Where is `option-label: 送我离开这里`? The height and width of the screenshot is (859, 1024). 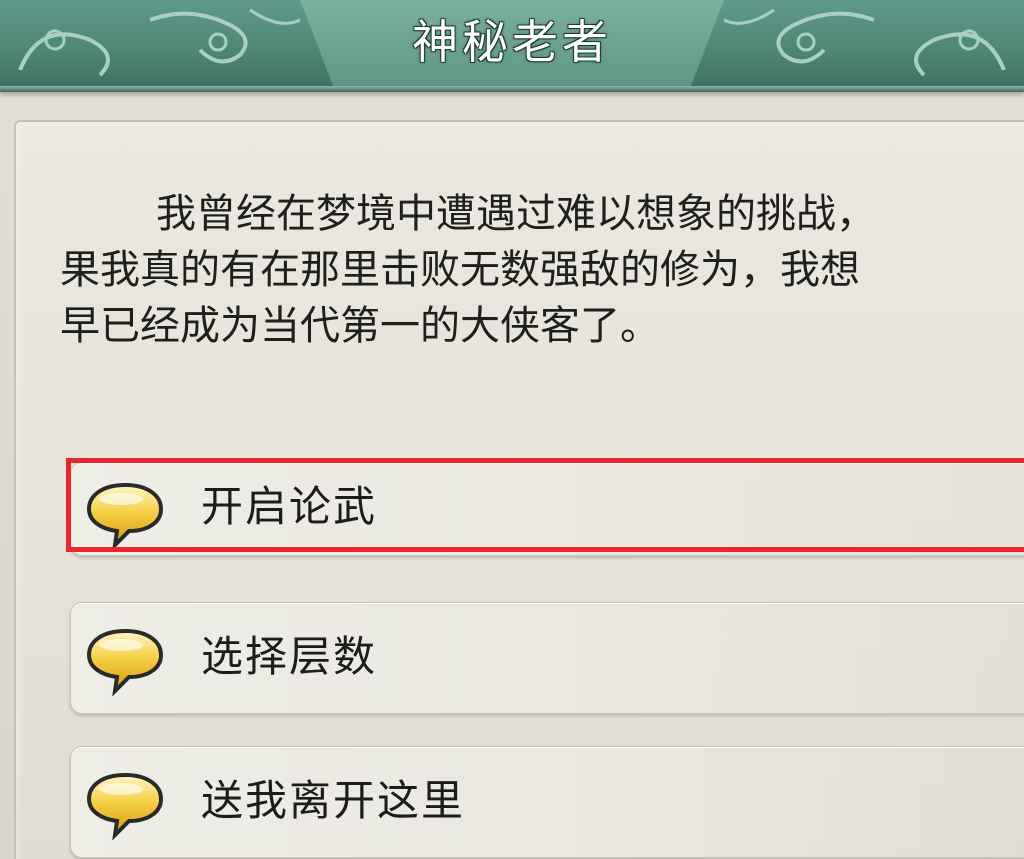 option-label: 送我离开这里 is located at coordinates (333, 800).